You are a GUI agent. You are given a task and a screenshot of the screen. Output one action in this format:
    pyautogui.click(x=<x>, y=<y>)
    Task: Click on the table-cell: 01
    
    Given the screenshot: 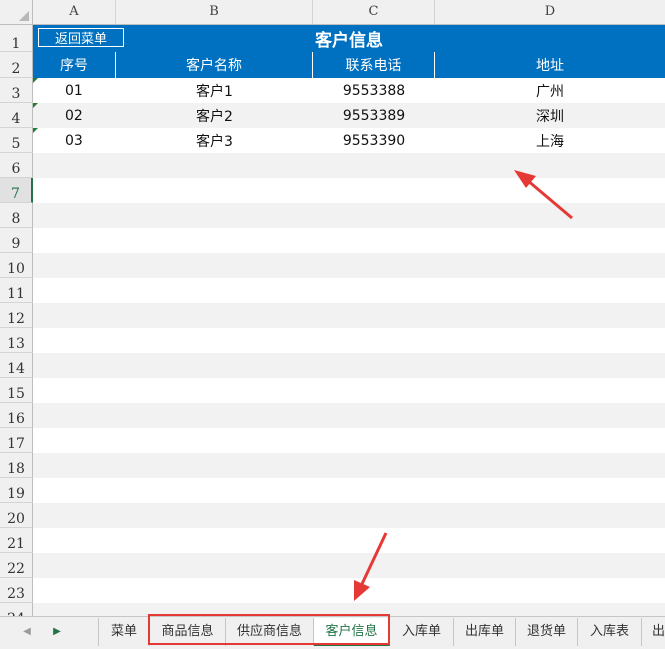 What is the action you would take?
    pyautogui.click(x=74, y=90)
    